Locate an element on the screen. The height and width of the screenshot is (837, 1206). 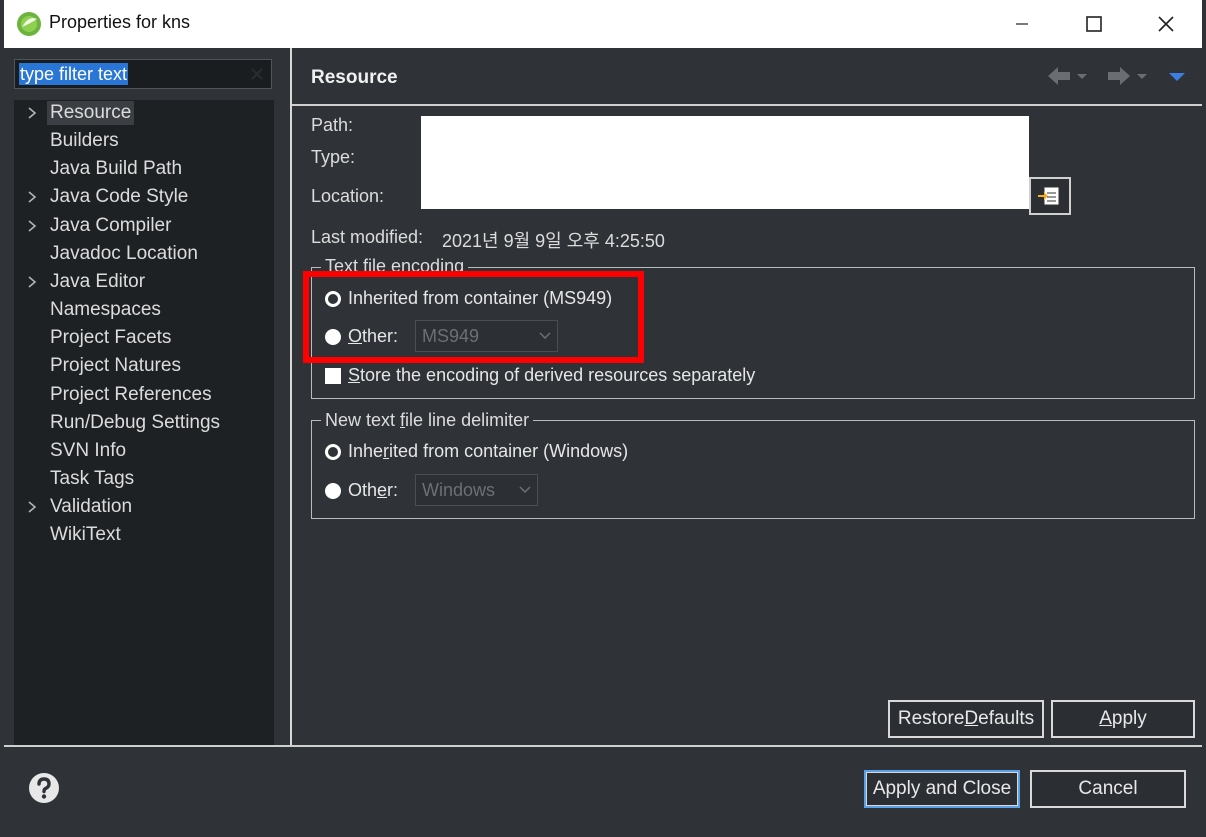
filter-placeholder: type filter text is located at coordinates (74, 74).